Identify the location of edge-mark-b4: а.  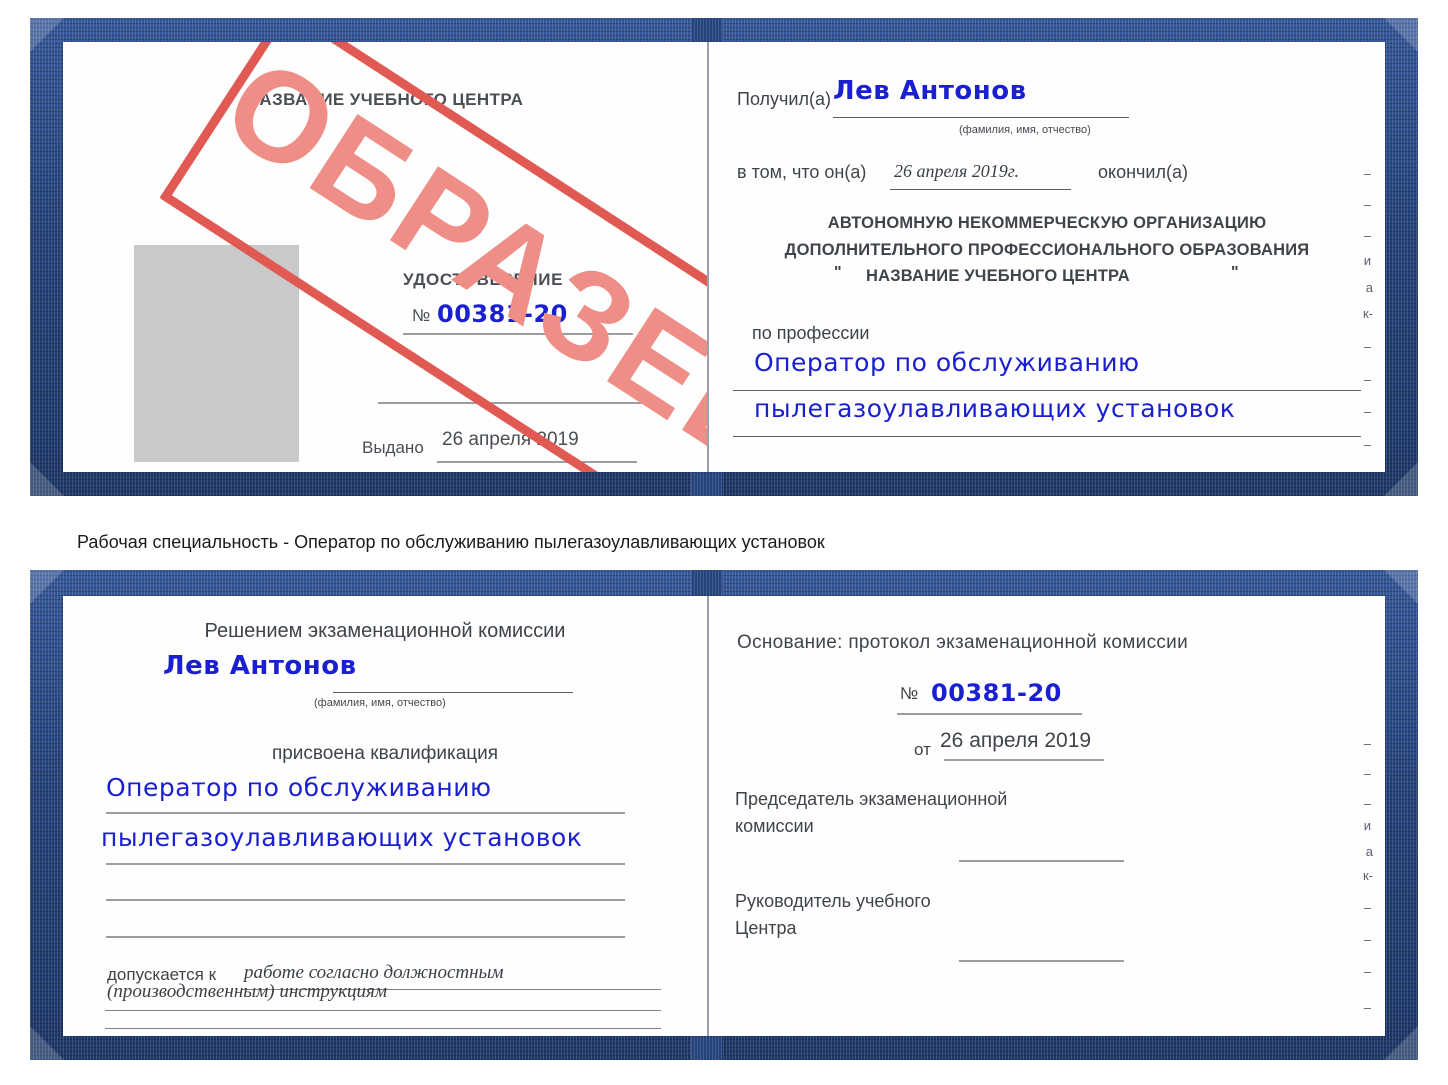
(1369, 851).